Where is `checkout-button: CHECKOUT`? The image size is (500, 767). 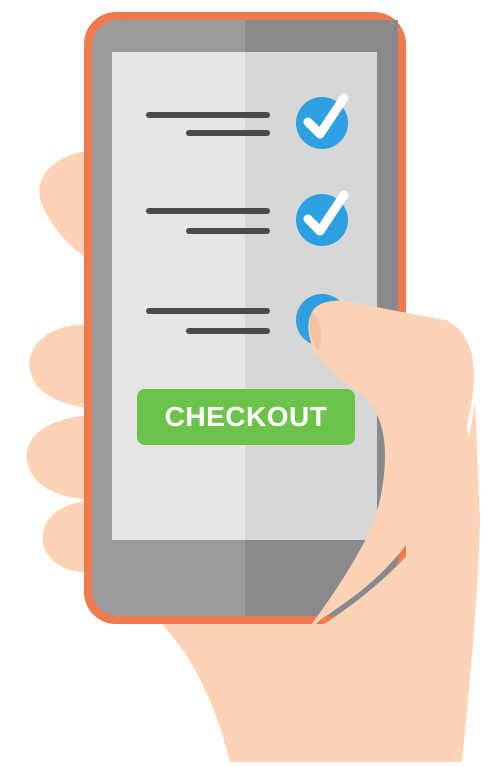
checkout-button: CHECKOUT is located at coordinates (246, 417).